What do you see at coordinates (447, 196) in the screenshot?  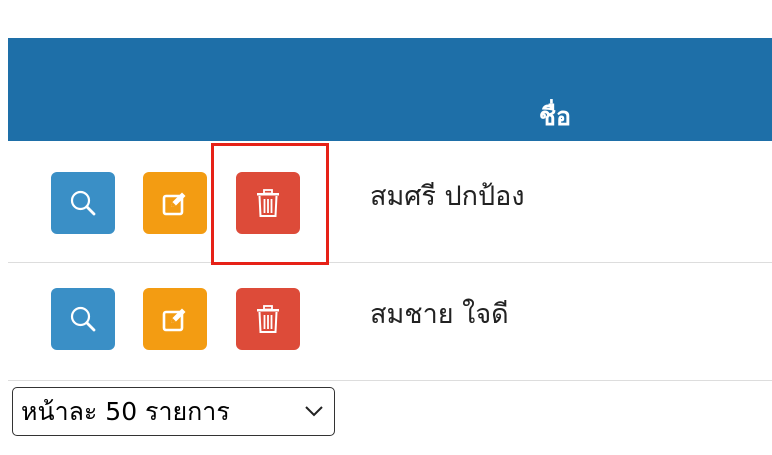 I see `row-name: สมศรี ปกป้อง` at bounding box center [447, 196].